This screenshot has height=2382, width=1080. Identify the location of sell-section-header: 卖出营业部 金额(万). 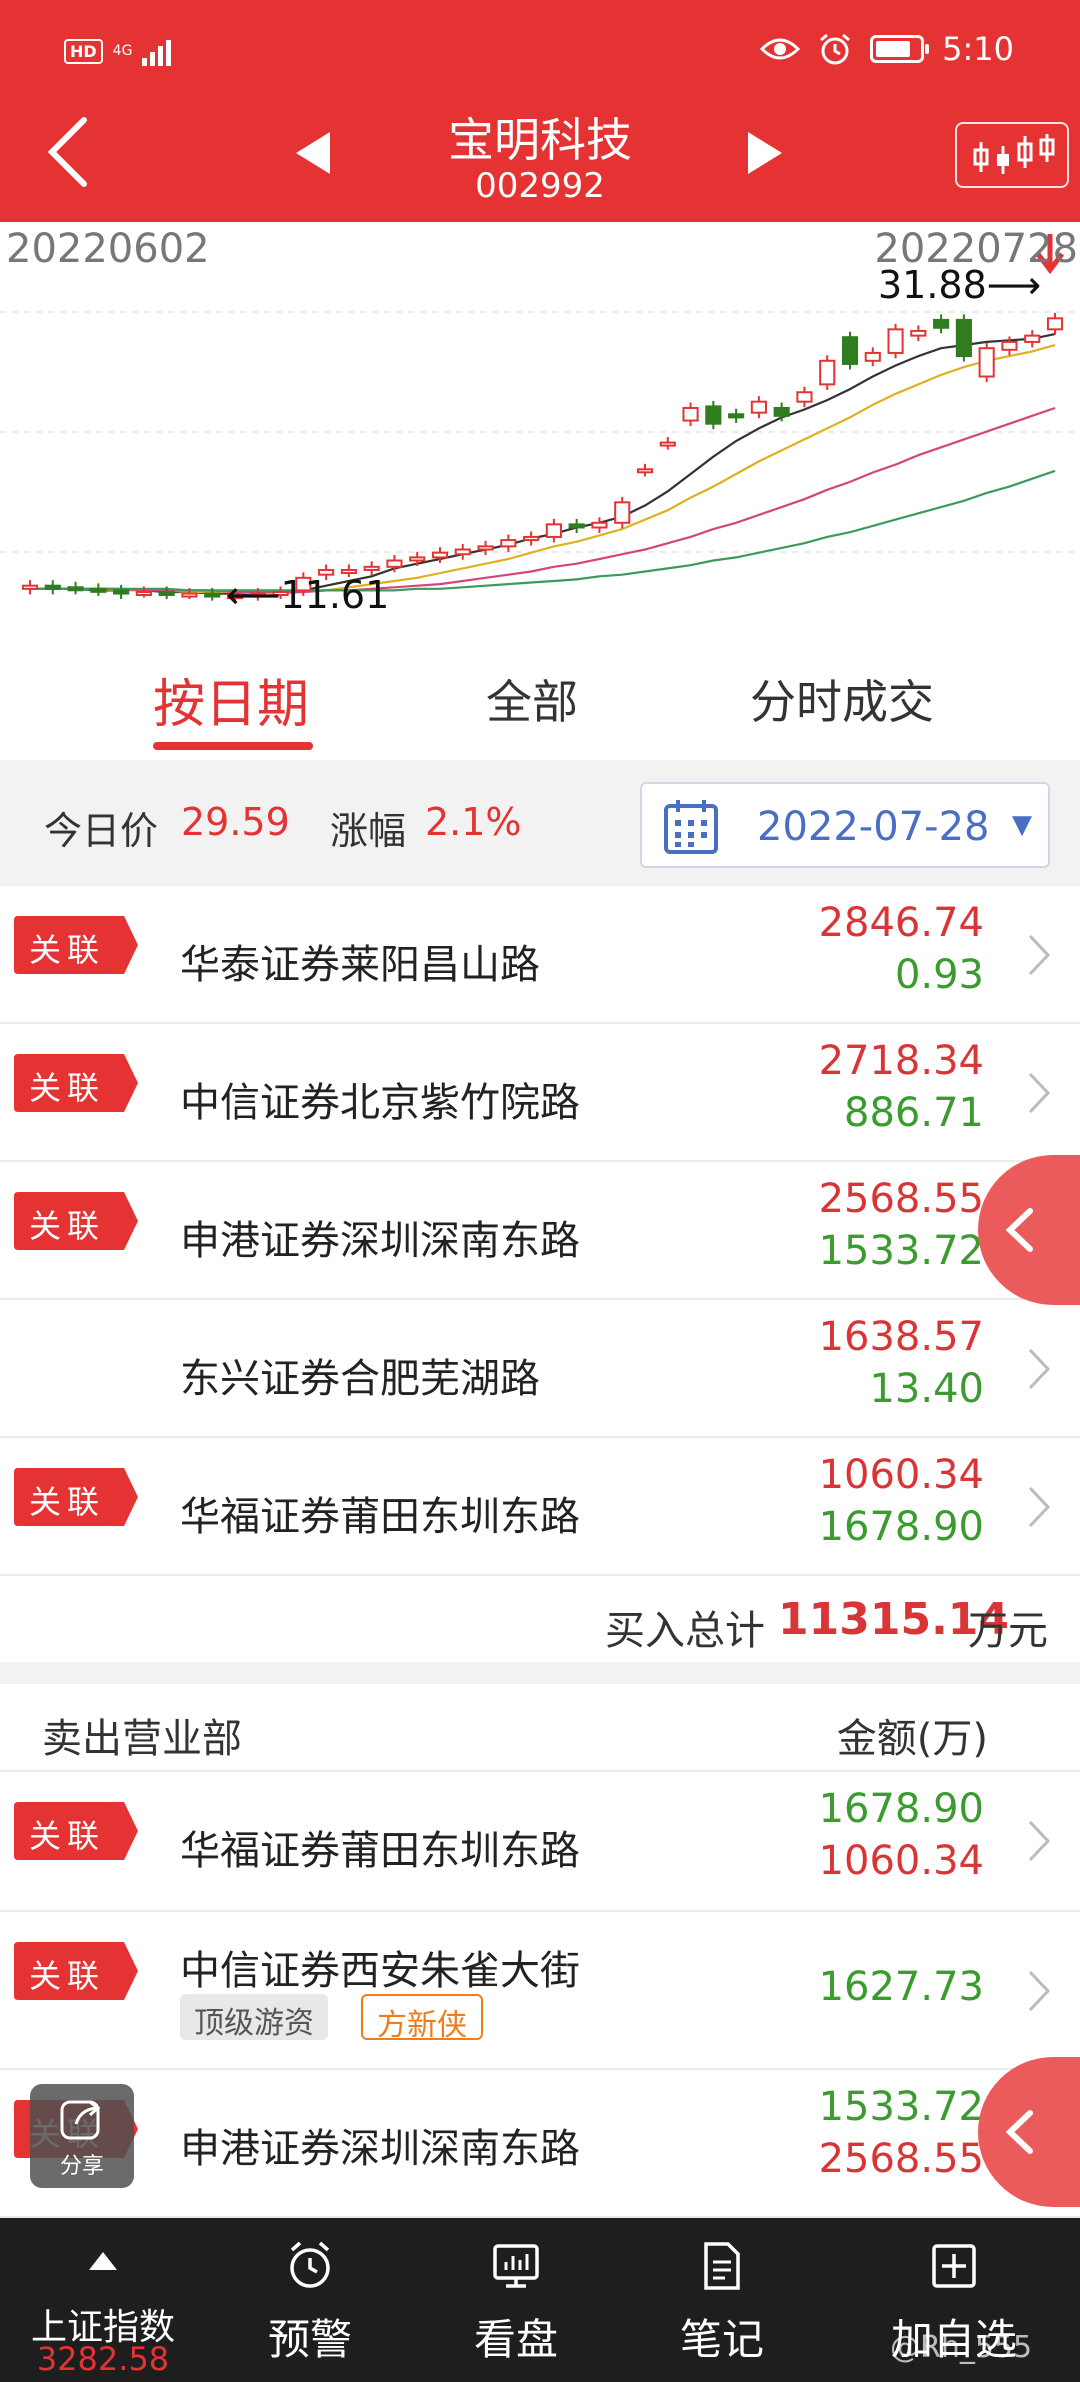
(540, 1728).